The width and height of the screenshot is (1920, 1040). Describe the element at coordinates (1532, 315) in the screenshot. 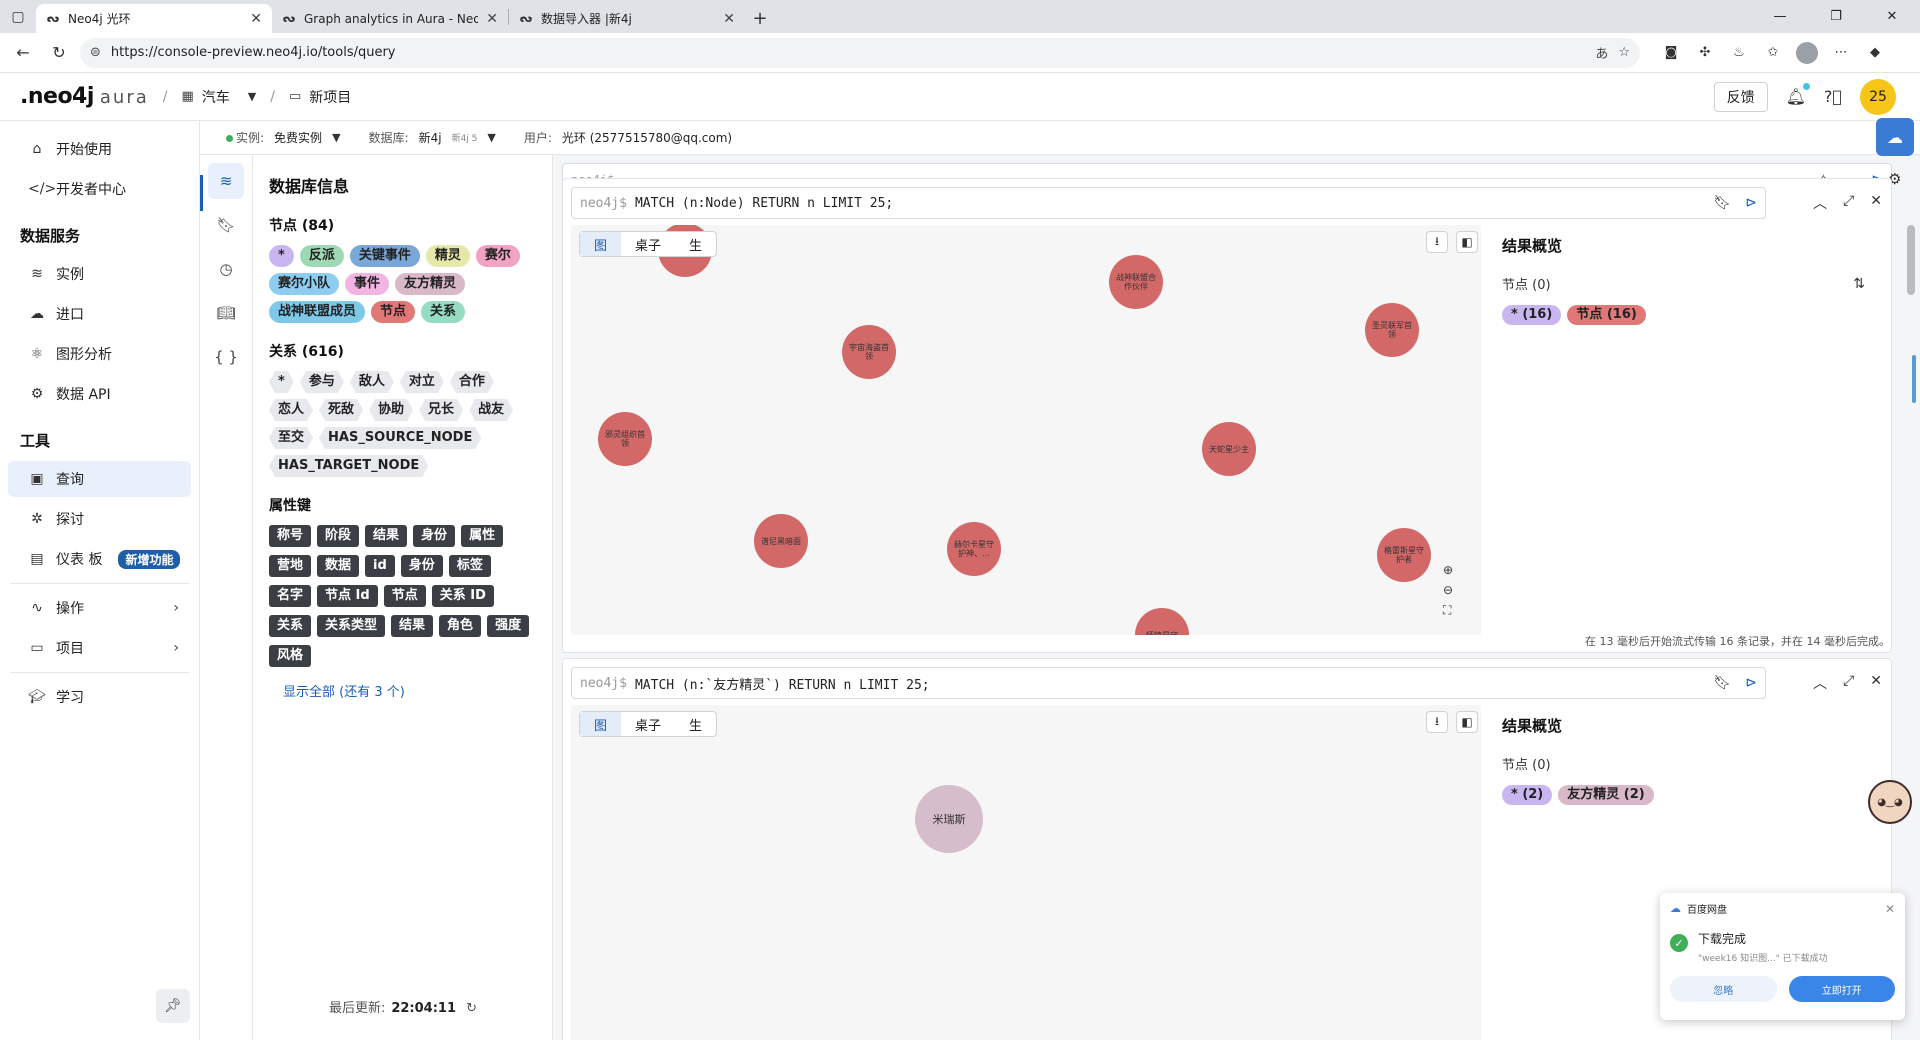

I see `label-chip: * (16)` at that location.